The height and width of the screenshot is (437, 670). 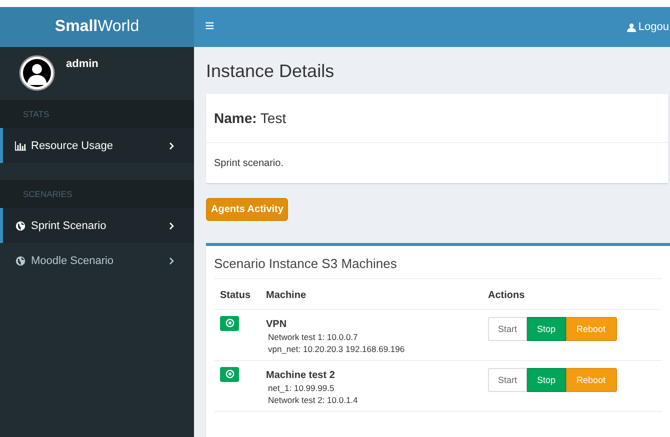 What do you see at coordinates (277, 324) in the screenshot?
I see `machine-name: VPN` at bounding box center [277, 324].